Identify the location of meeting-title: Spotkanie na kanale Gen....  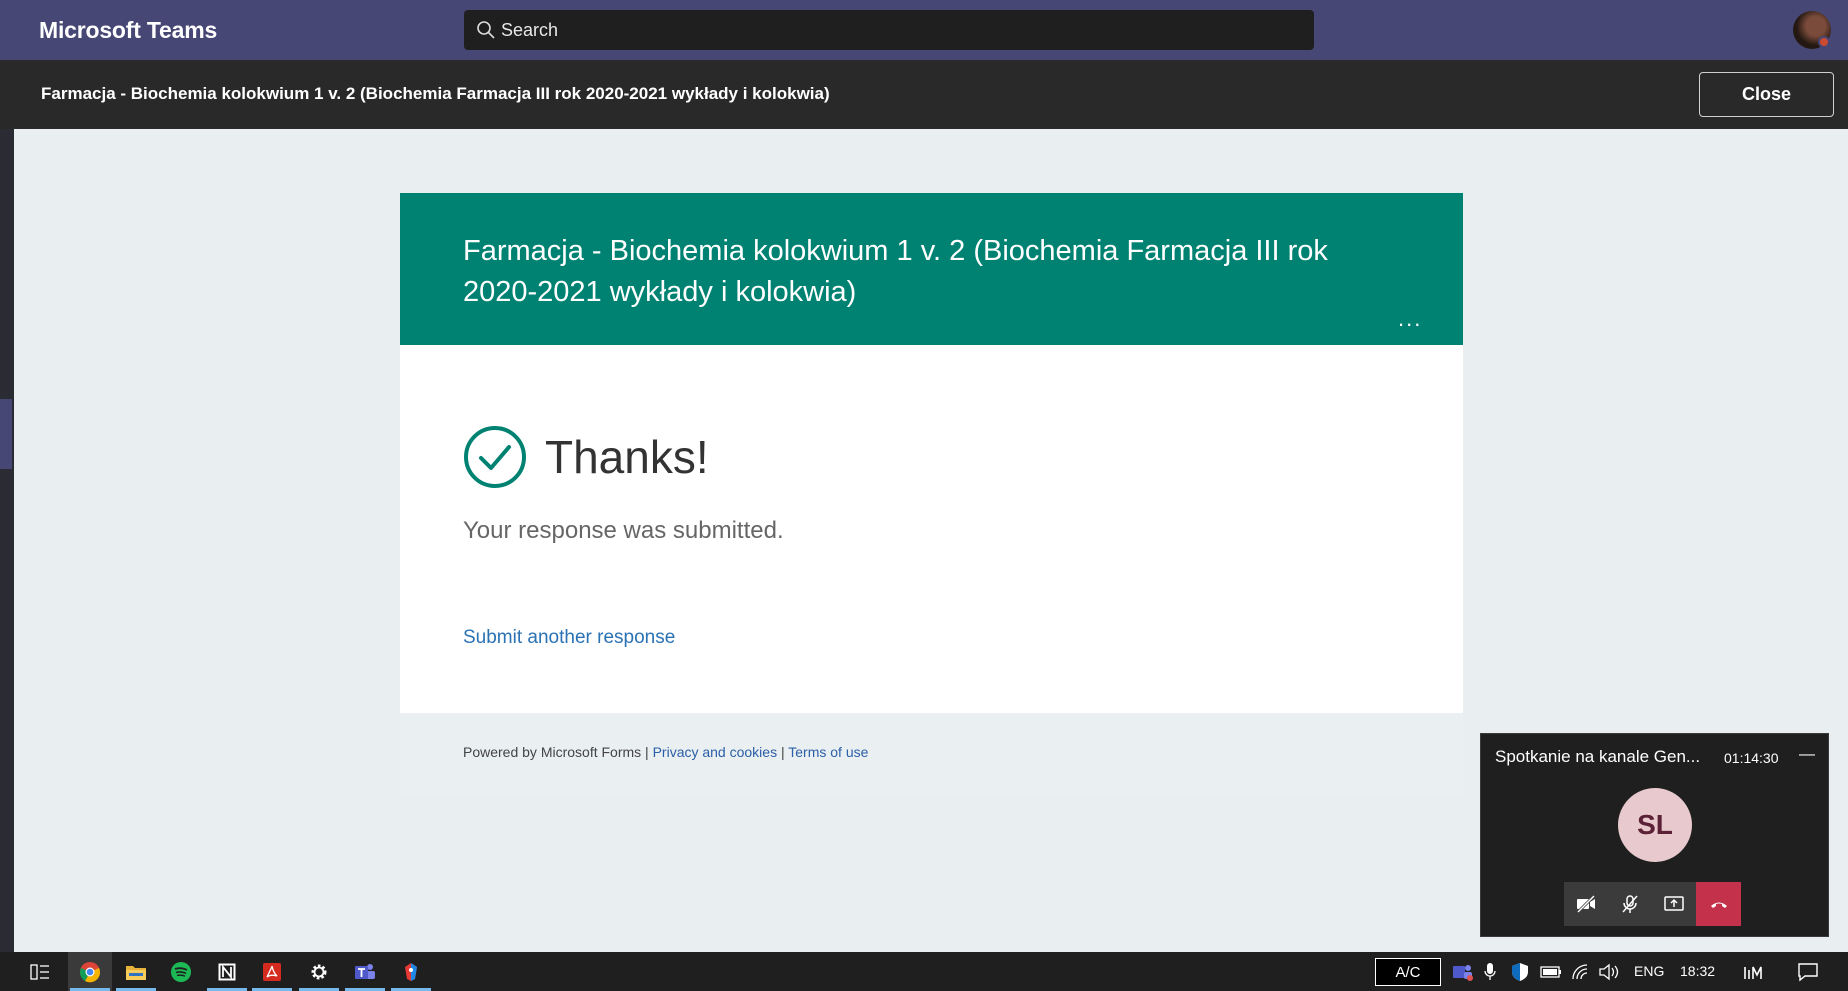
(1598, 756).